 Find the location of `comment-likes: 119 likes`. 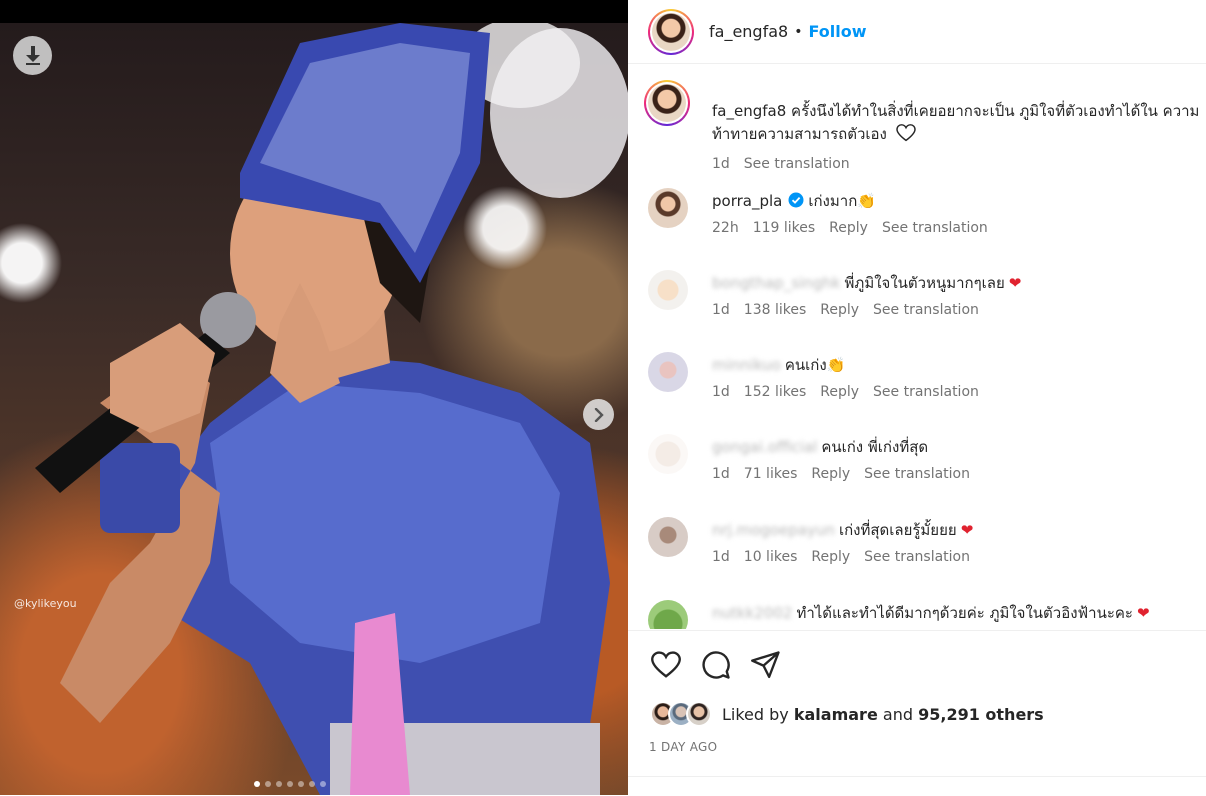

comment-likes: 119 likes is located at coordinates (784, 228).